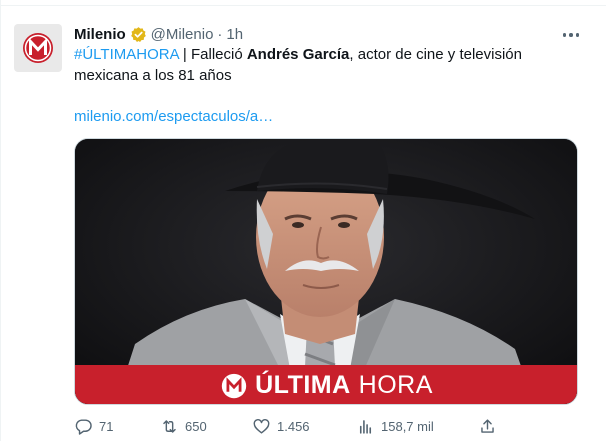 Image resolution: width=606 pixels, height=441 pixels. Describe the element at coordinates (571, 35) in the screenshot. I see `more-icon` at that location.